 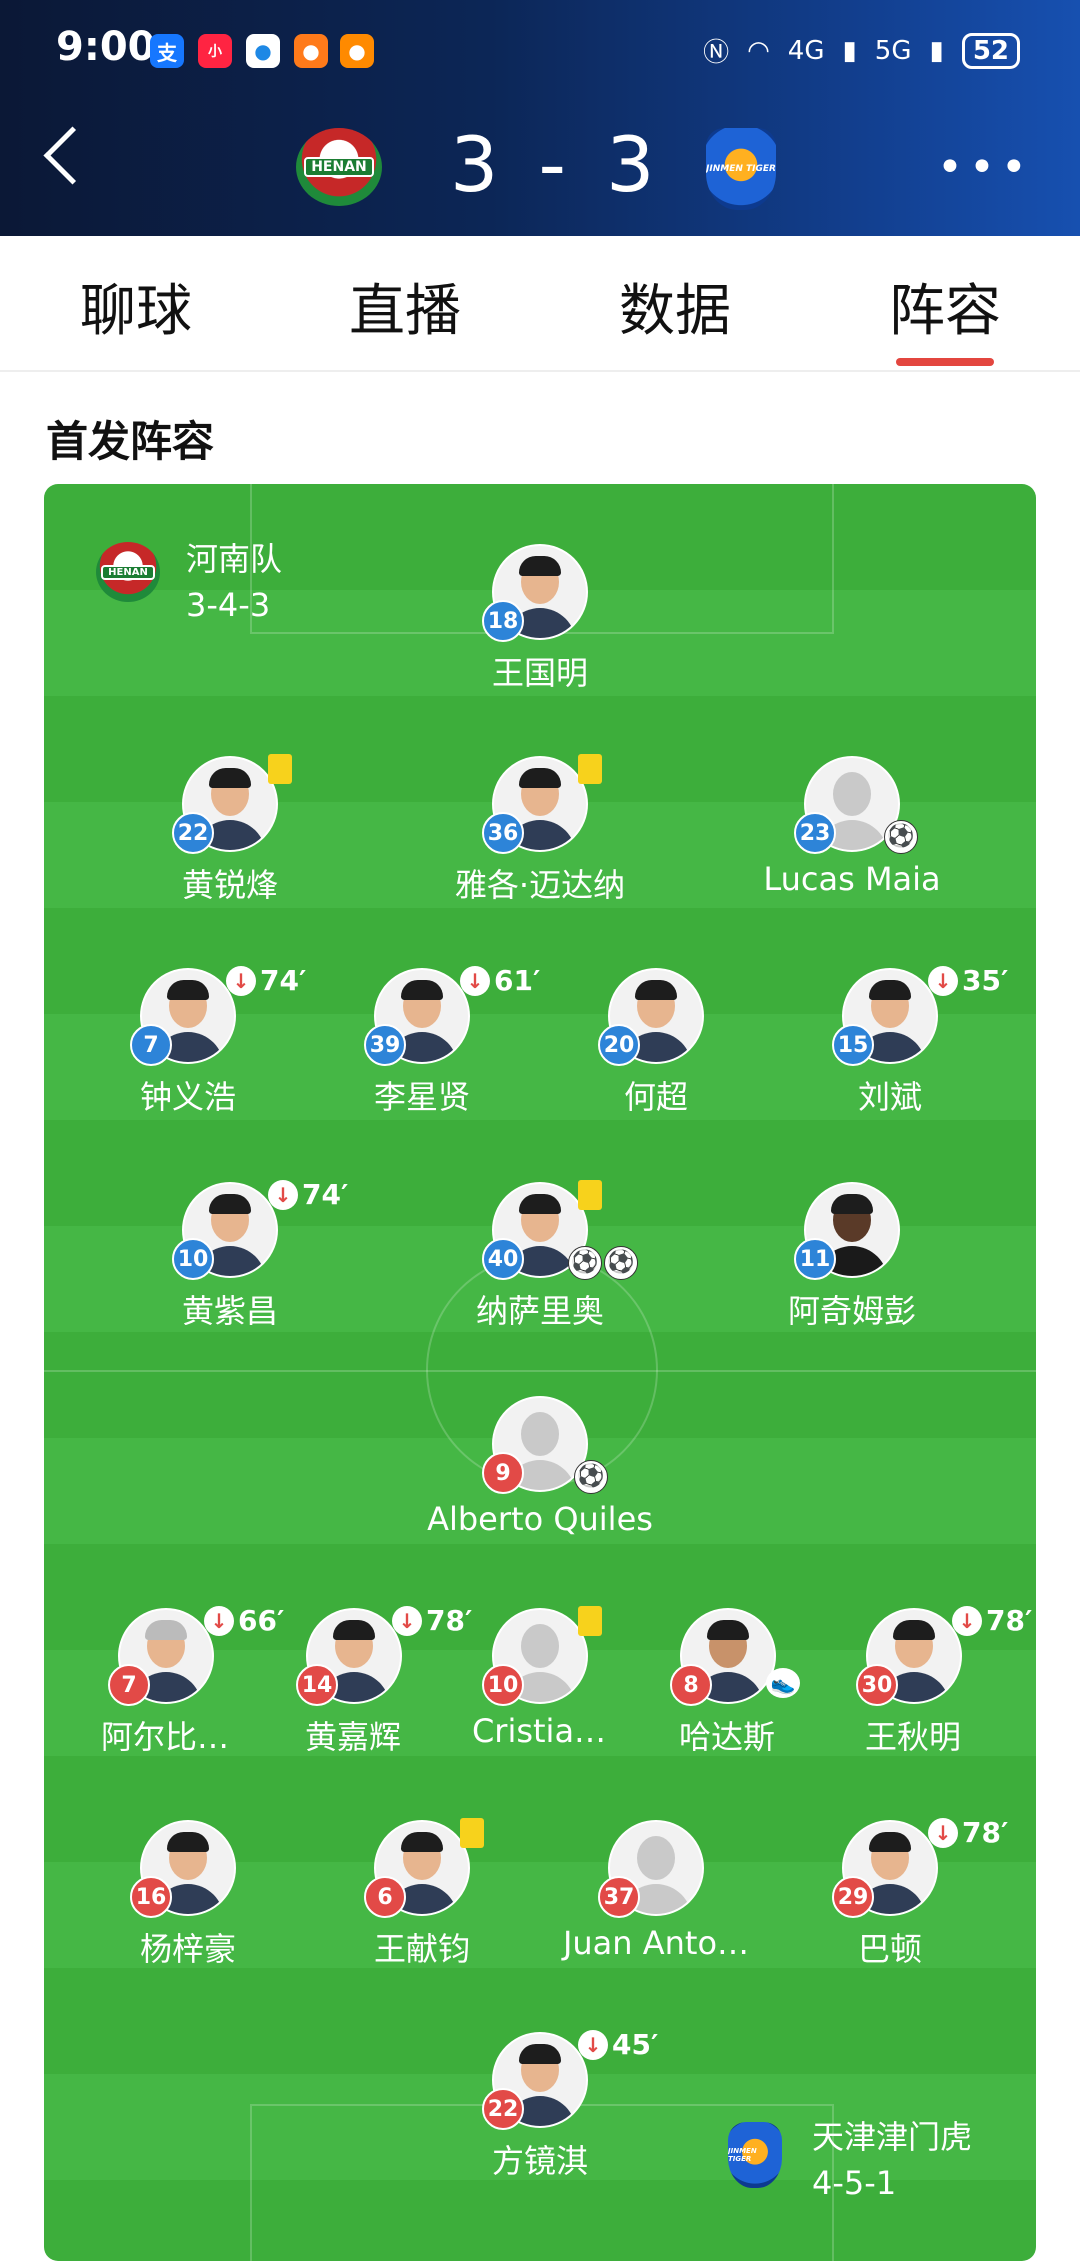 I want to click on jersey-number: 40, so click(x=503, y=1259).